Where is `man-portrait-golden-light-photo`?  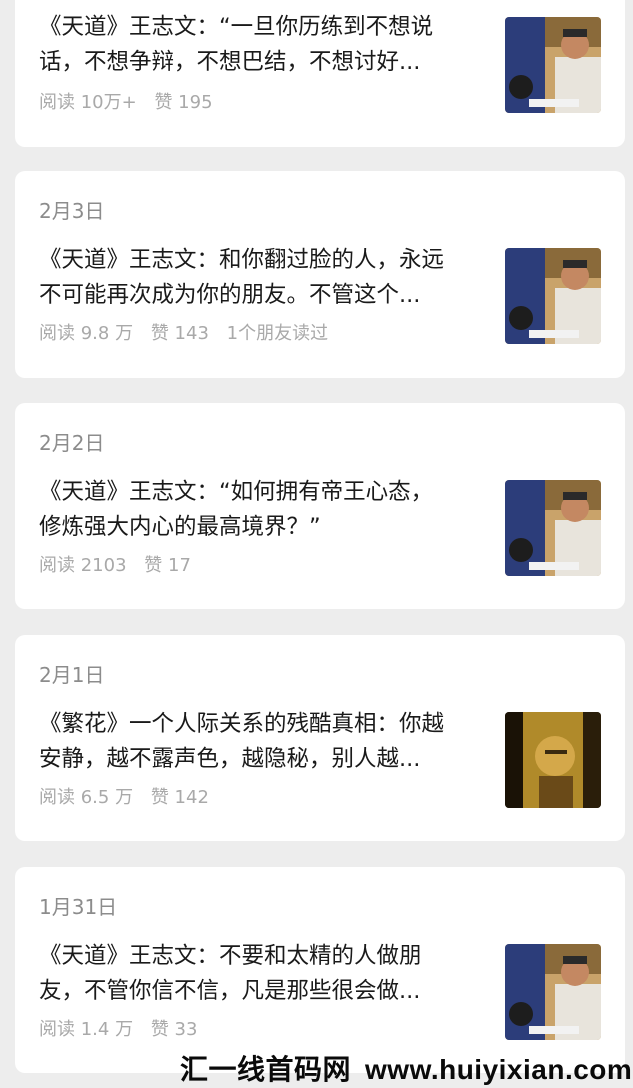
man-portrait-golden-light-photo is located at coordinates (553, 760).